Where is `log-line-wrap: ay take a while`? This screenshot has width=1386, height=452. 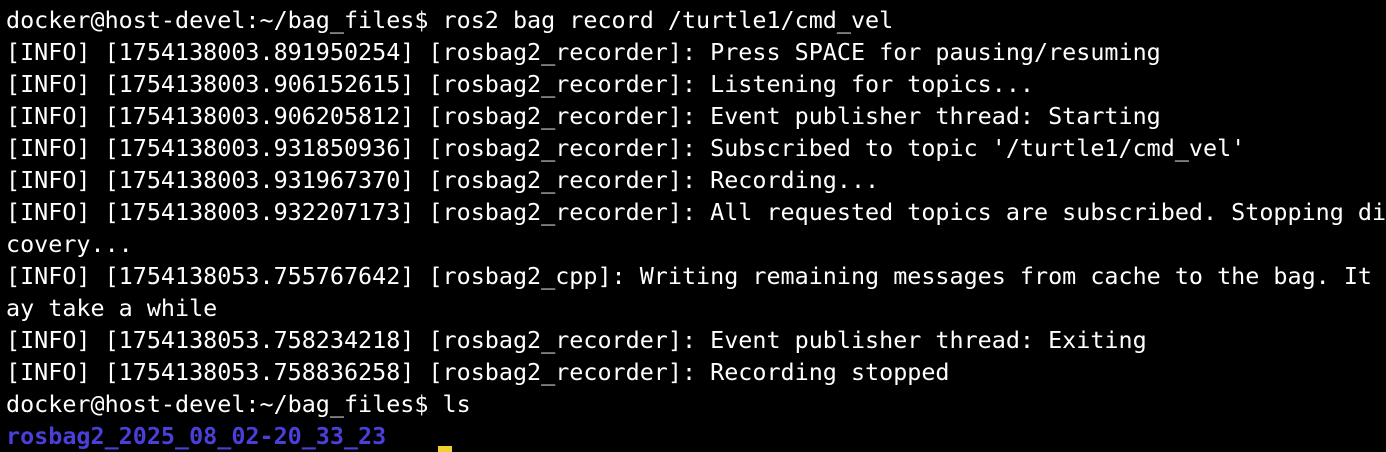 log-line-wrap: ay take a while is located at coordinates (112, 308).